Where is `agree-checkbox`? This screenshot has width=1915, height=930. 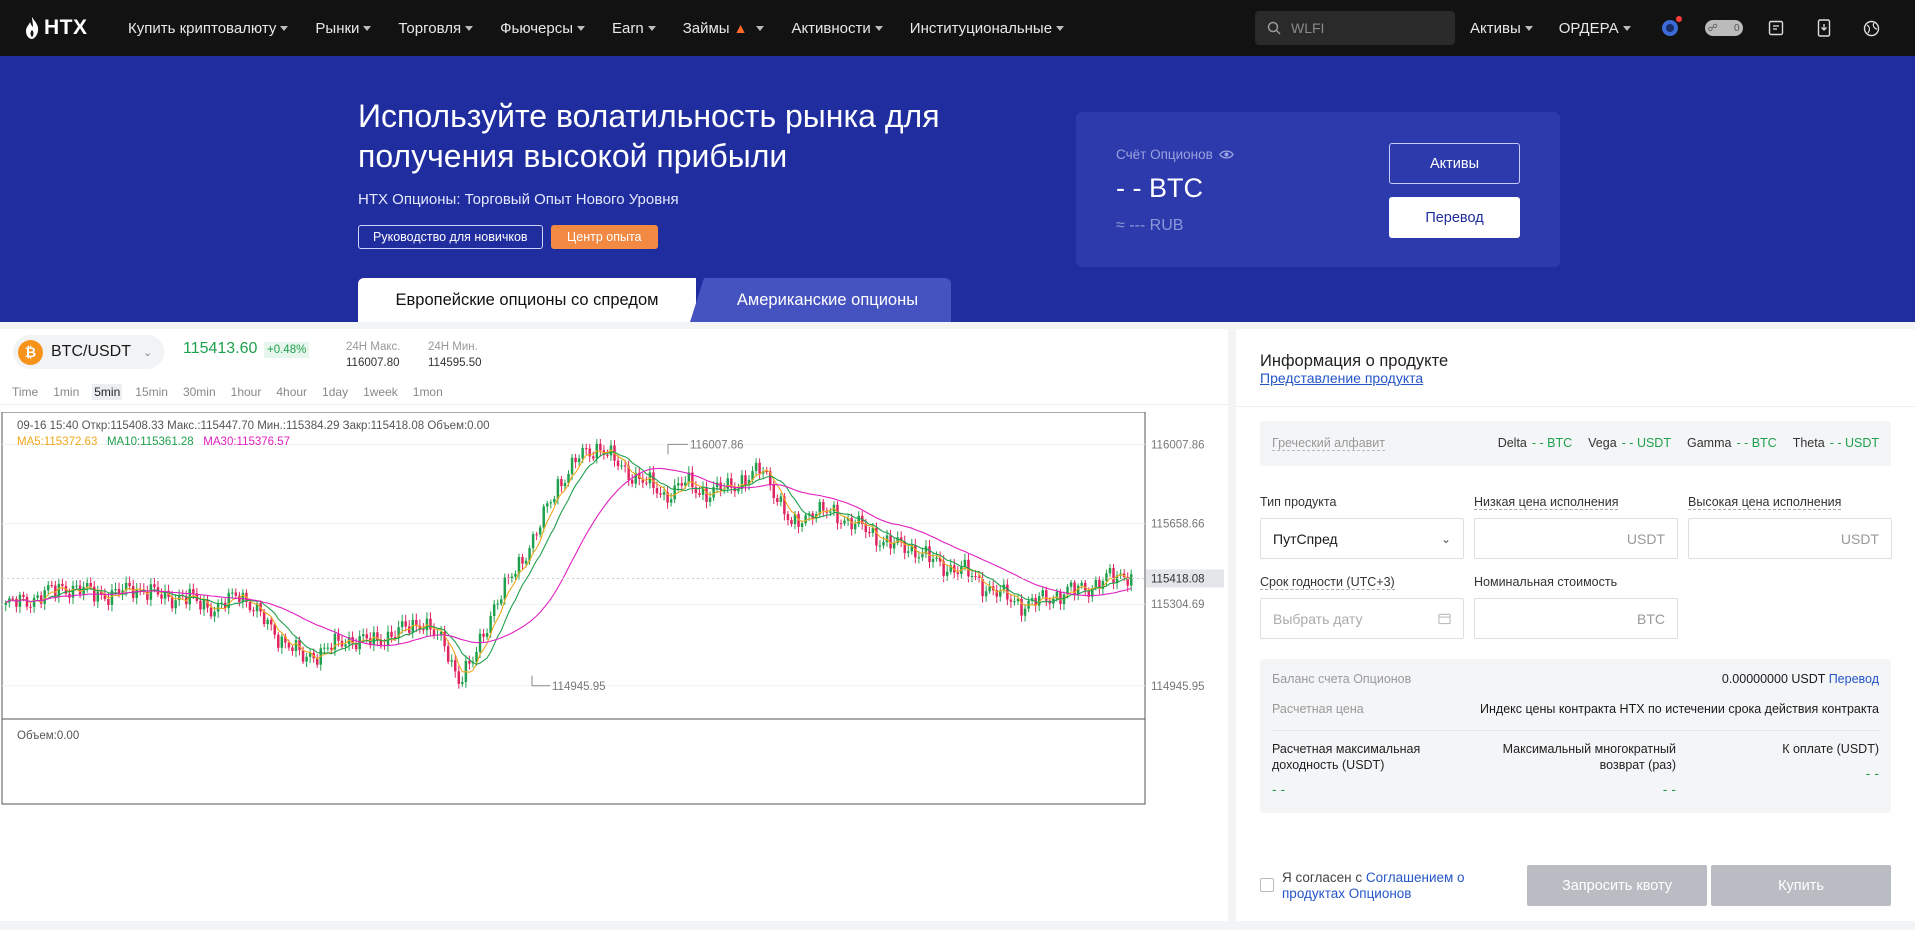 agree-checkbox is located at coordinates (1267, 885).